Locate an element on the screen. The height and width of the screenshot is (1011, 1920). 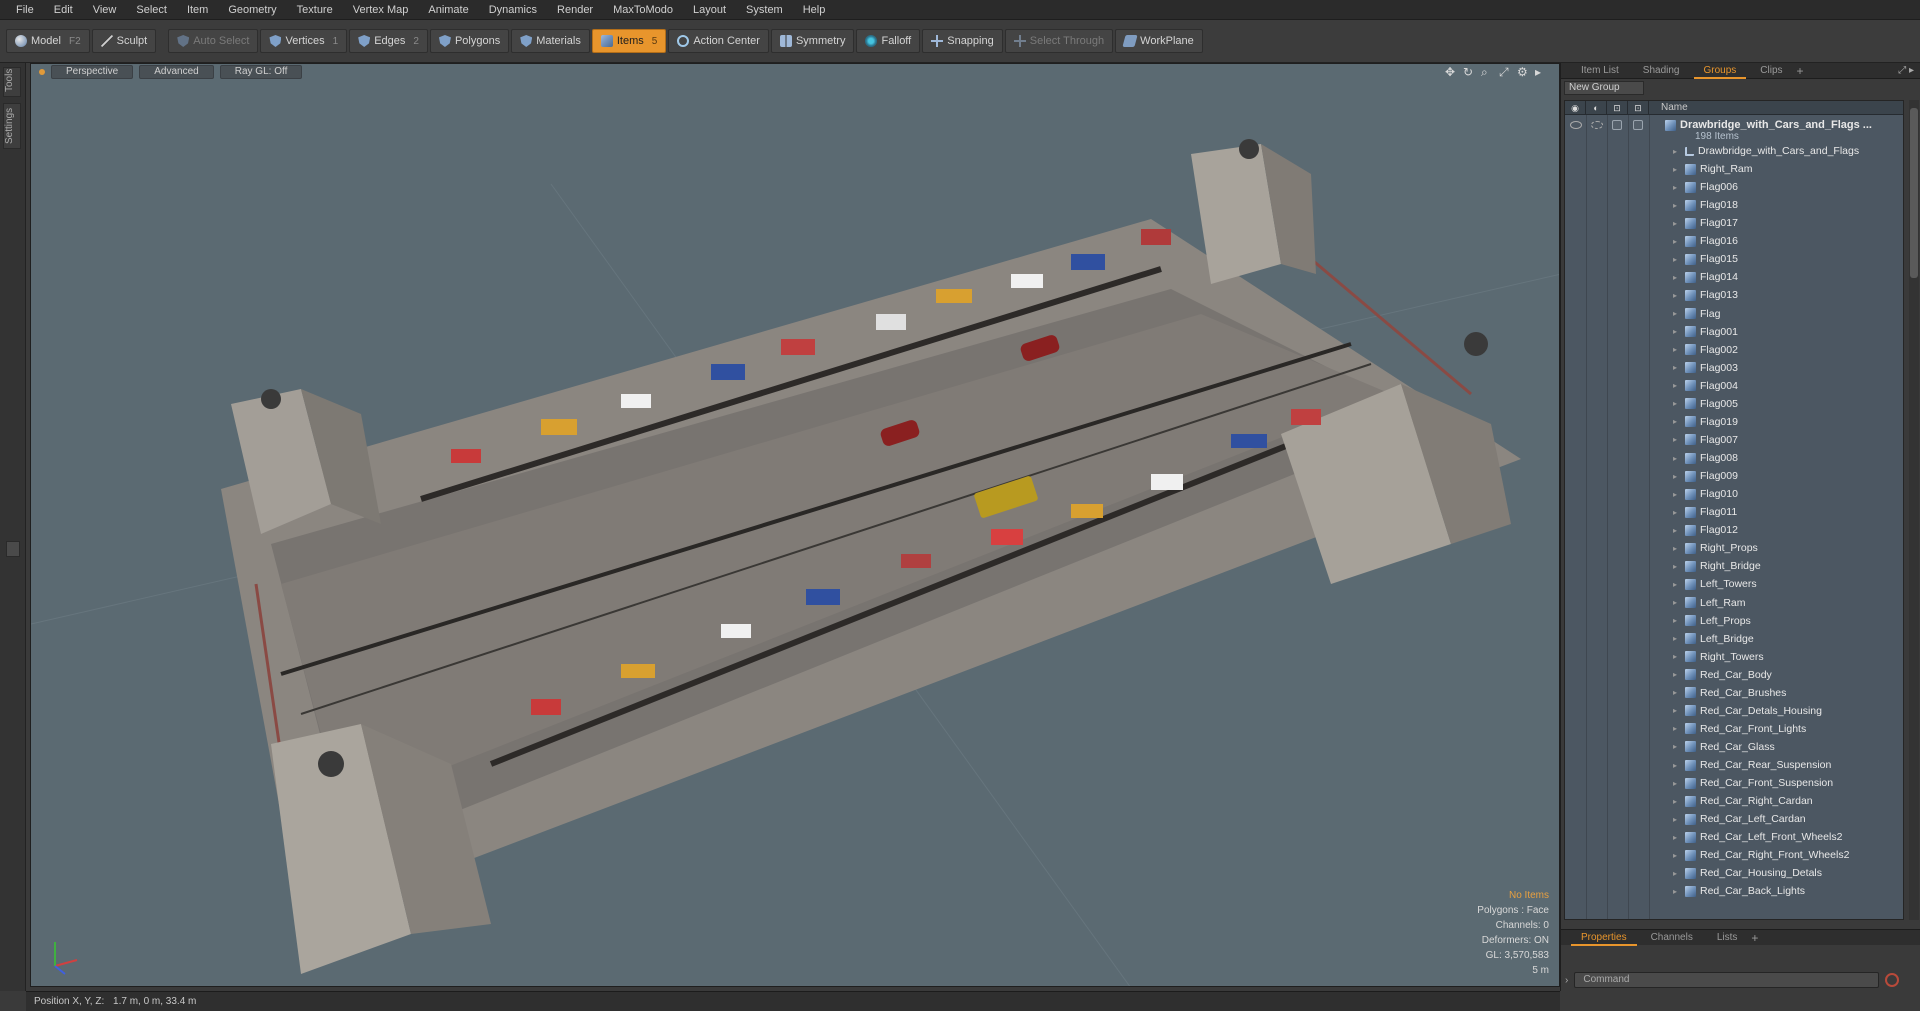
play-icon: ▸ is located at coordinates (1541, 72).